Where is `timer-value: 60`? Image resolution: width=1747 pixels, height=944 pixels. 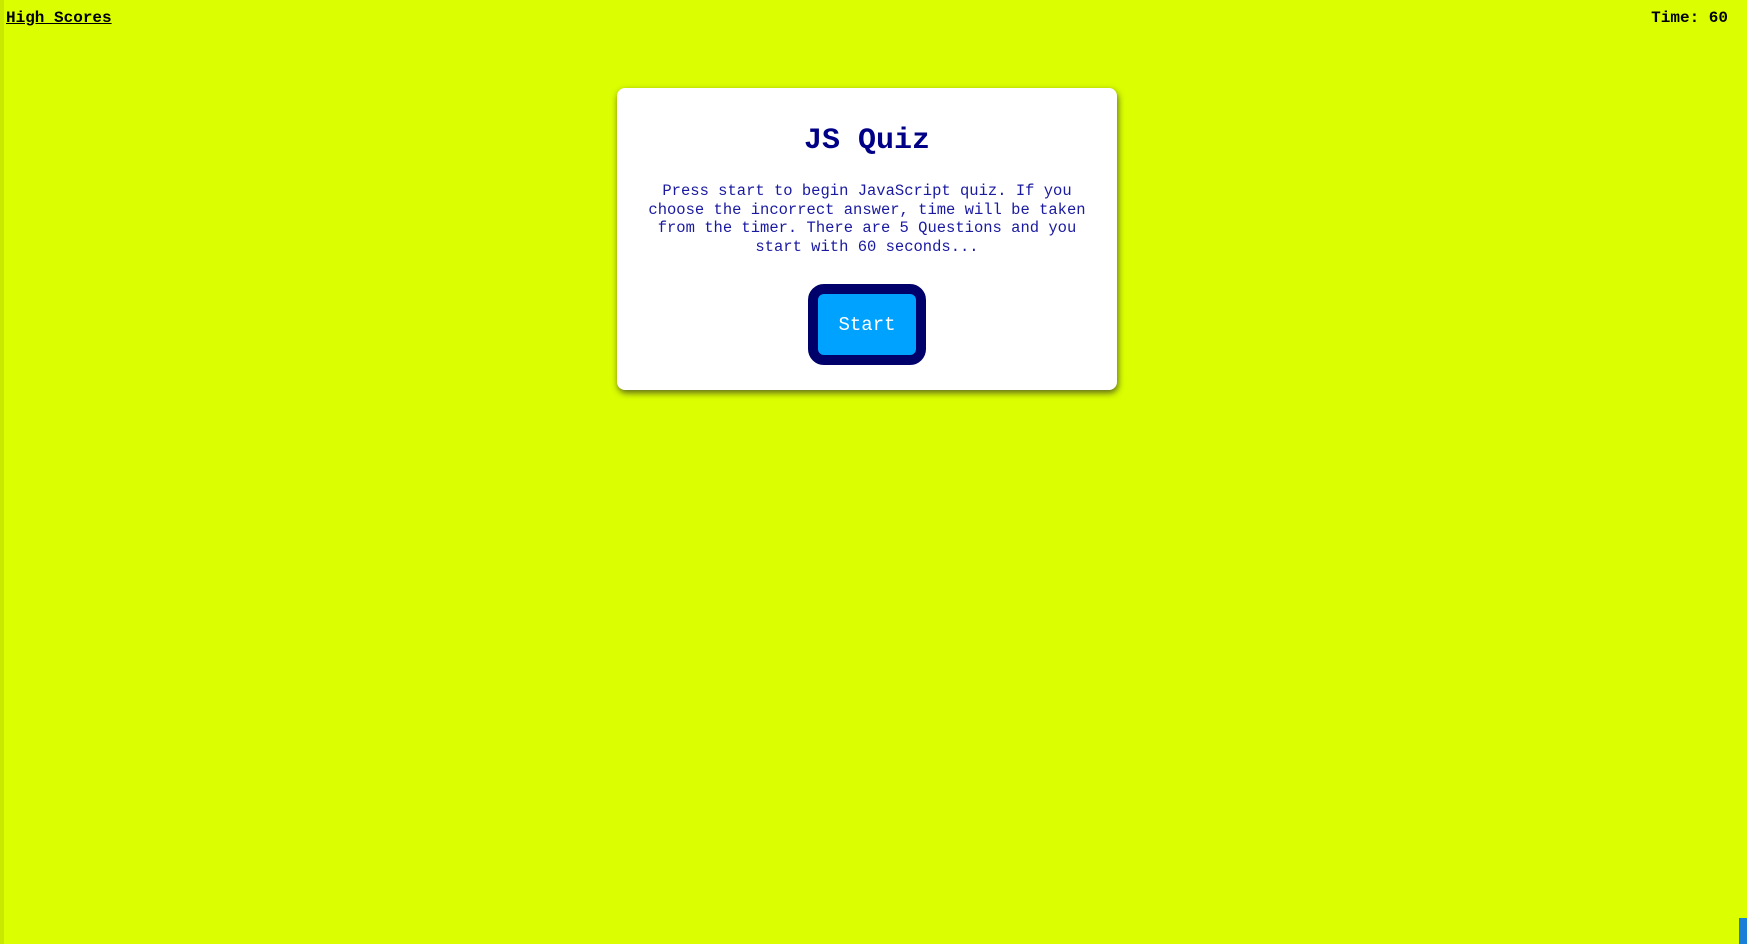
timer-value: 60 is located at coordinates (1718, 18).